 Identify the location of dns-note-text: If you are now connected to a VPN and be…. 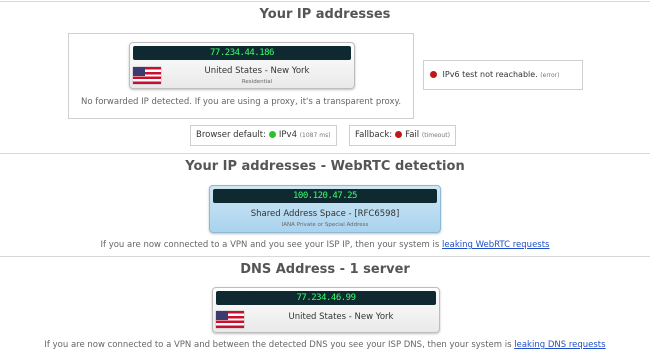
(278, 345).